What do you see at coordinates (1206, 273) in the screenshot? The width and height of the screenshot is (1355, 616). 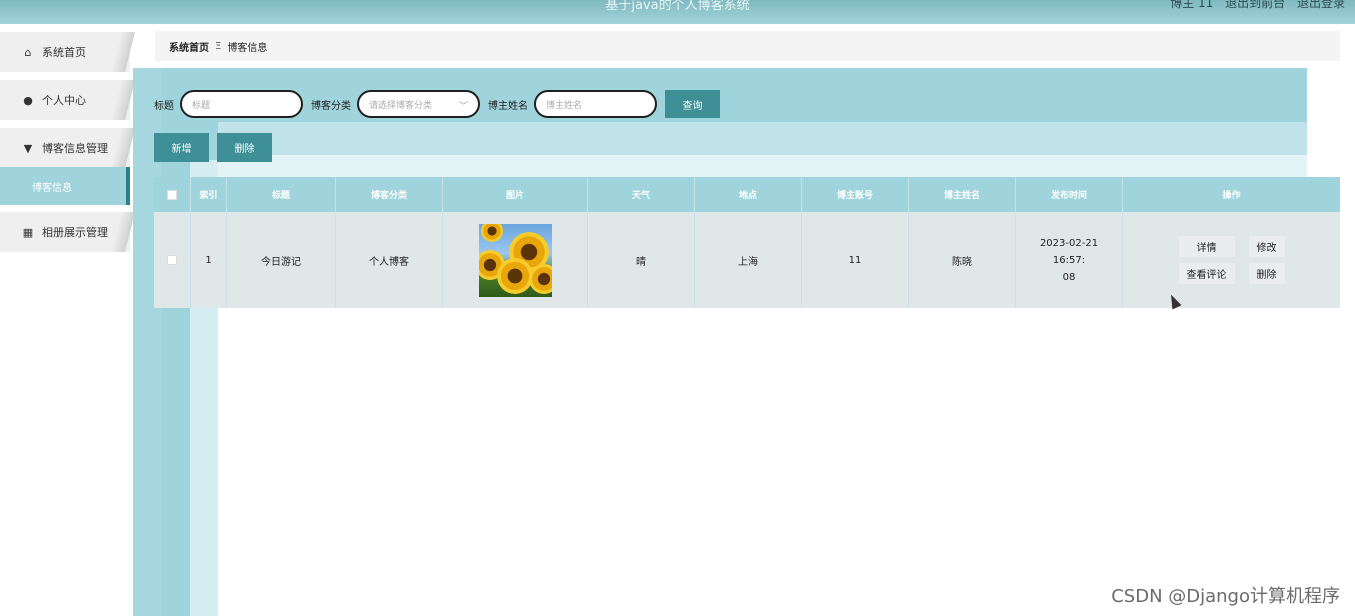 I see `view-comments-button: 查看评论` at bounding box center [1206, 273].